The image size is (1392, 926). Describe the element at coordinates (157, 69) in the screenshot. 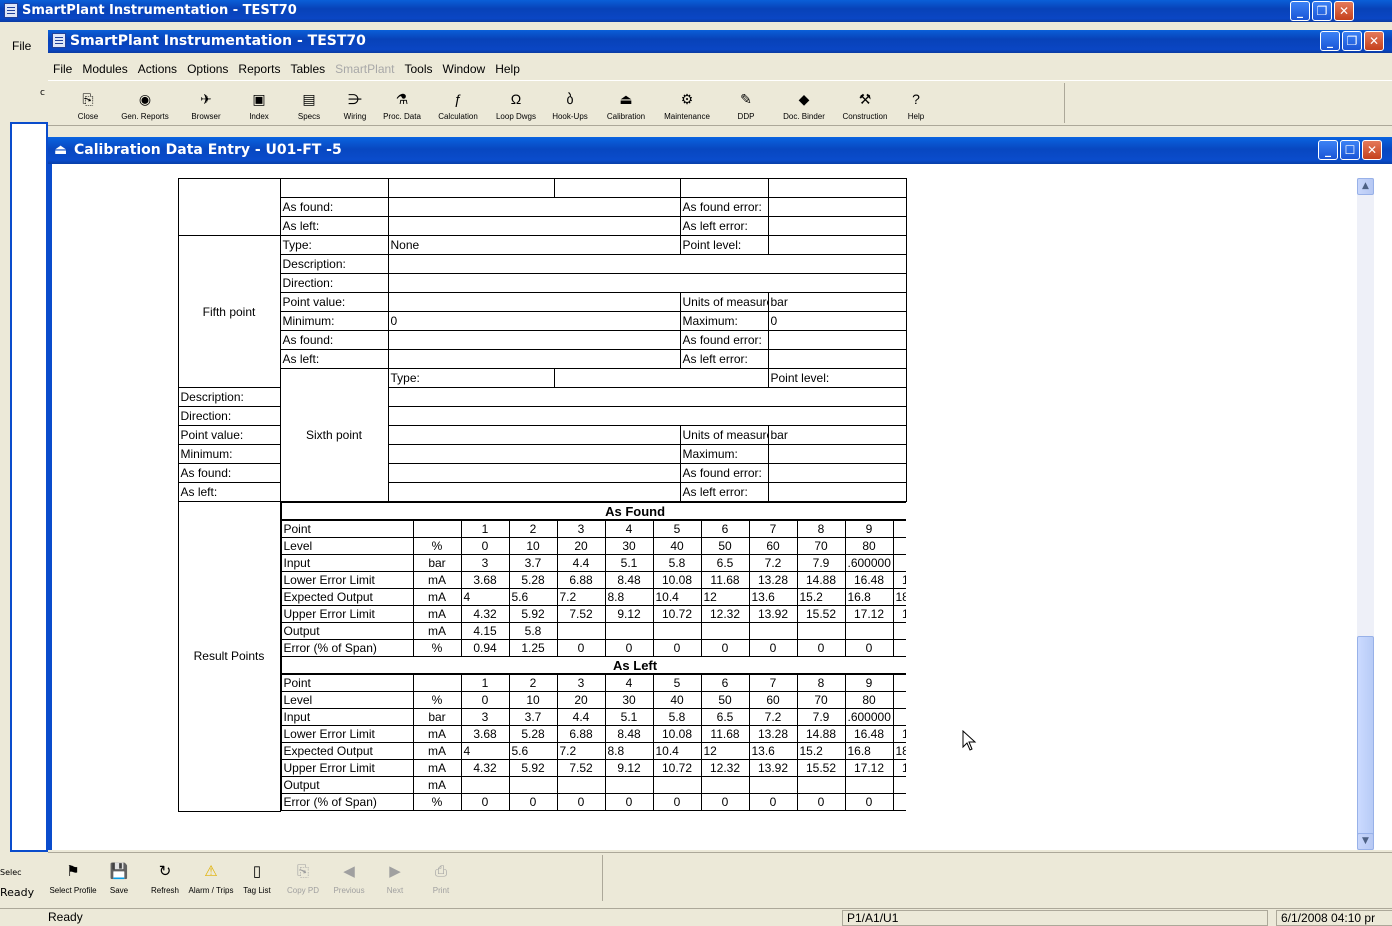

I see `menu-item-actions: Actions` at that location.